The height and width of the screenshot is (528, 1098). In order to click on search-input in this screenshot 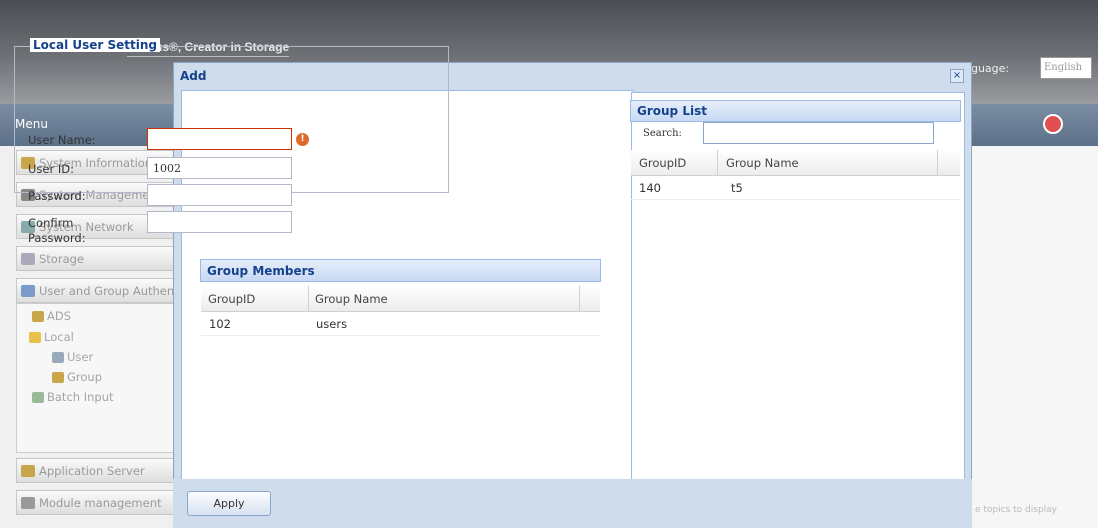, I will do `click(818, 133)`.